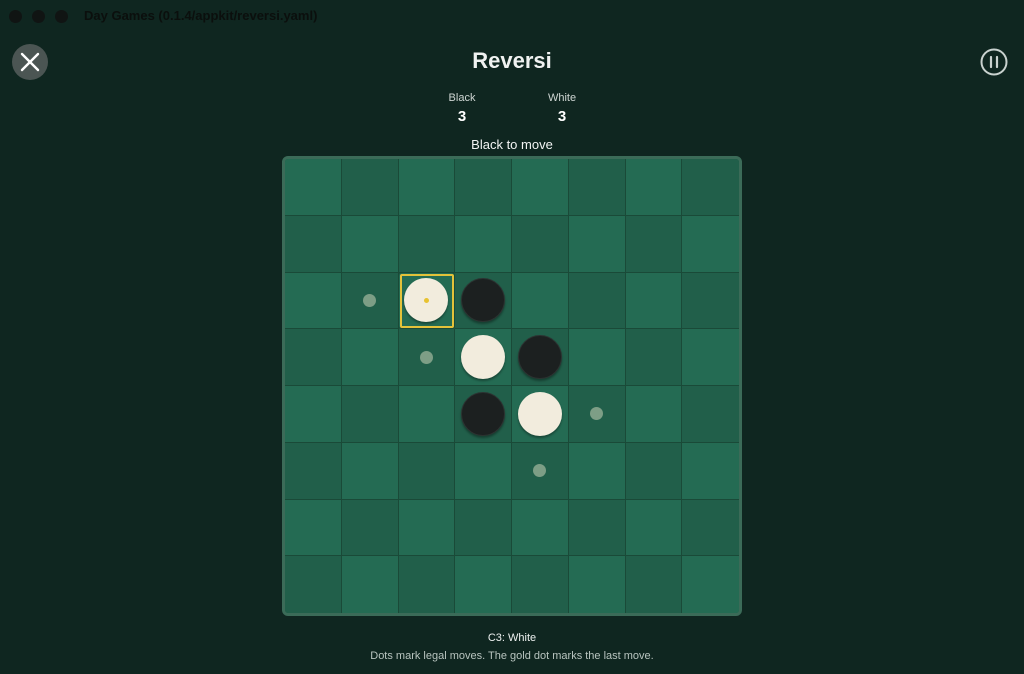  I want to click on board-cell-g5, so click(654, 414).